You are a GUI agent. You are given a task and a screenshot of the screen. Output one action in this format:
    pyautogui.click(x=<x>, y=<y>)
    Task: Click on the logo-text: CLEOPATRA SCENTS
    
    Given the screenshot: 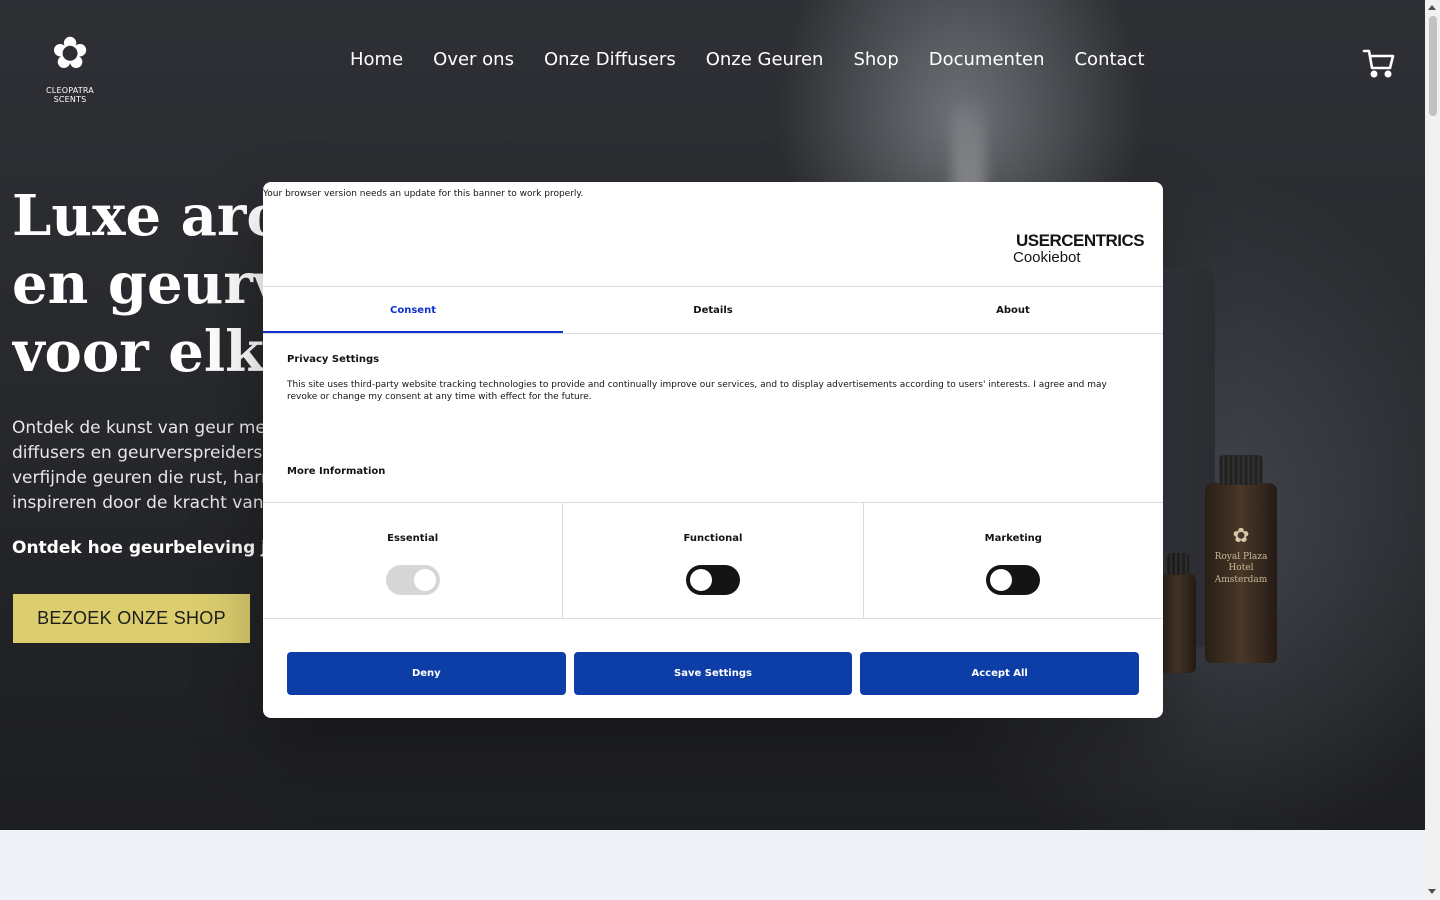 What is the action you would take?
    pyautogui.click(x=70, y=95)
    